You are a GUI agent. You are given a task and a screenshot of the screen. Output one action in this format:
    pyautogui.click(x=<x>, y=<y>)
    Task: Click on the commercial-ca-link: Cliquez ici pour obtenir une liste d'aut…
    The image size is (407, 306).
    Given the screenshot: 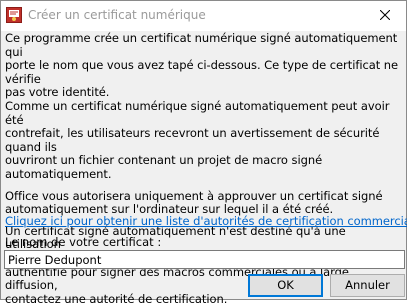 What is the action you would take?
    pyautogui.click(x=206, y=221)
    